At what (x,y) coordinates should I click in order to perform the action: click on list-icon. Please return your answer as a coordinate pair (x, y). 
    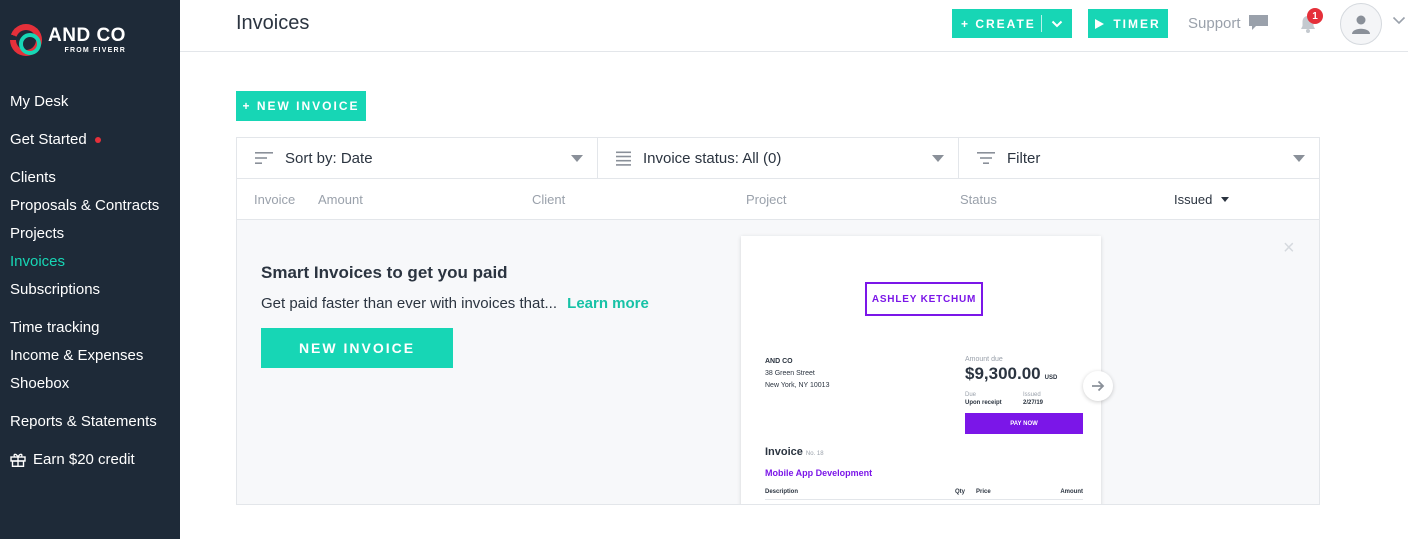
    Looking at the image, I should click on (623, 158).